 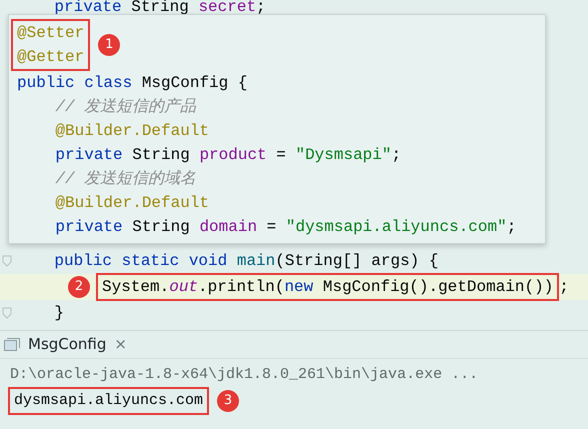 I want to click on code-line: // 发送短信的域名, so click(x=126, y=179).